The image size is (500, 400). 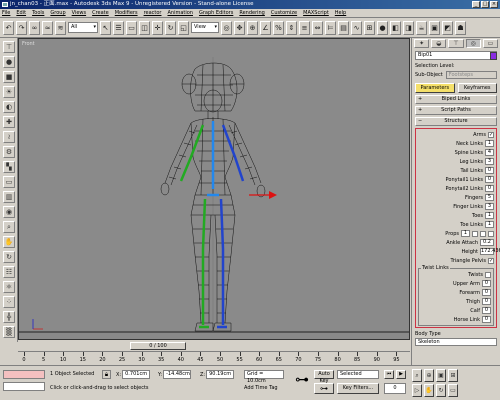 What do you see at coordinates (488, 274) in the screenshot?
I see `param-checkbox` at bounding box center [488, 274].